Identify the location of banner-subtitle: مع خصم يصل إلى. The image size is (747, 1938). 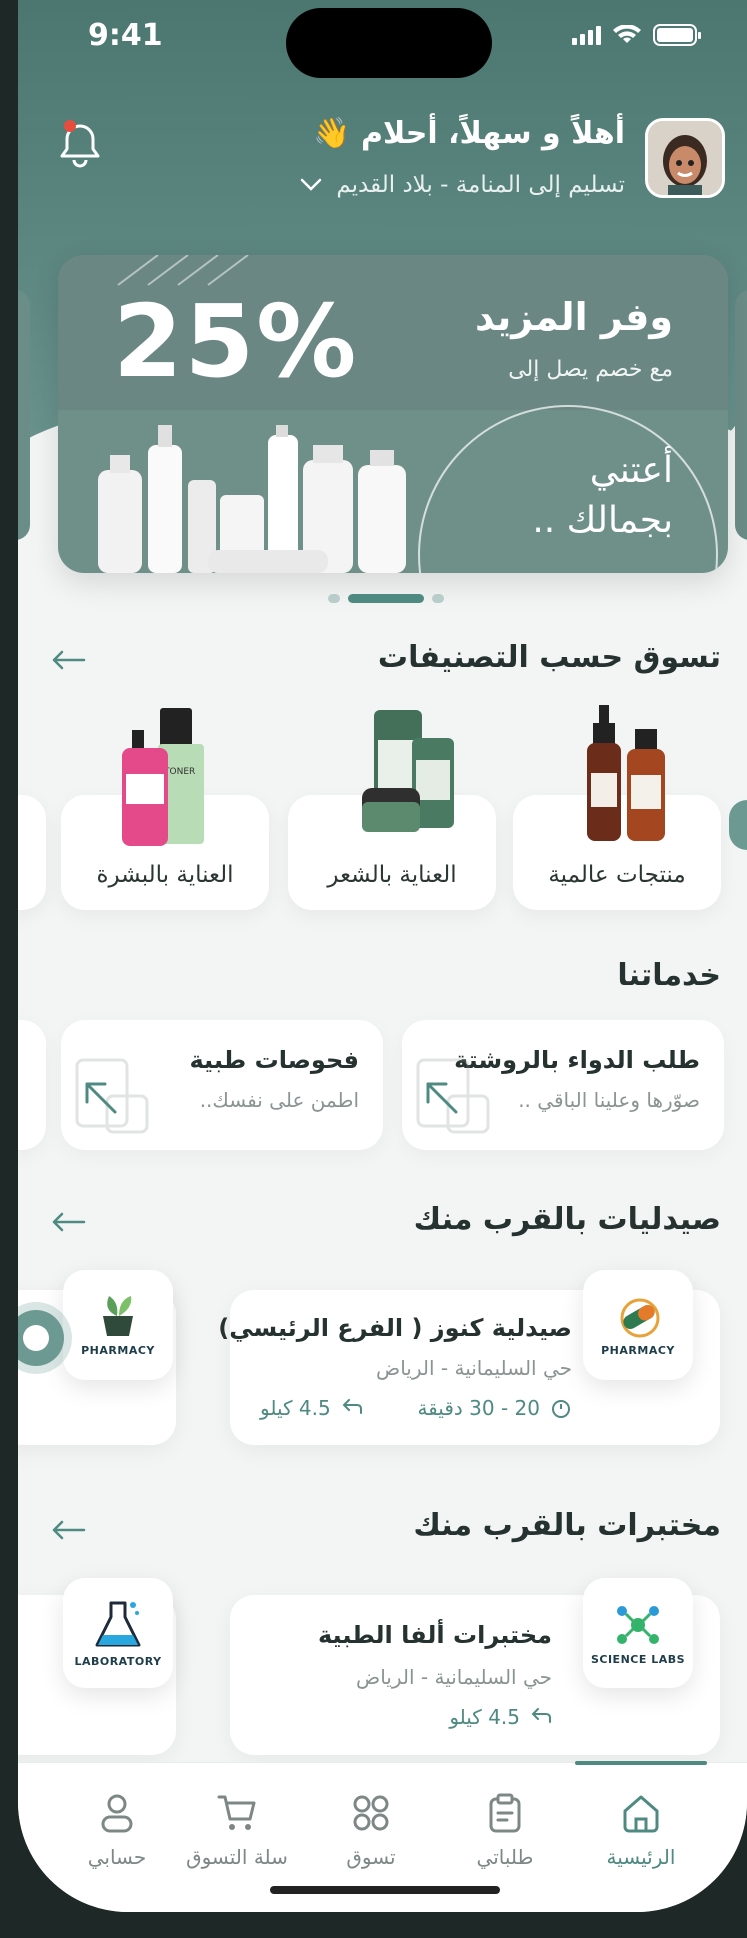
(590, 369).